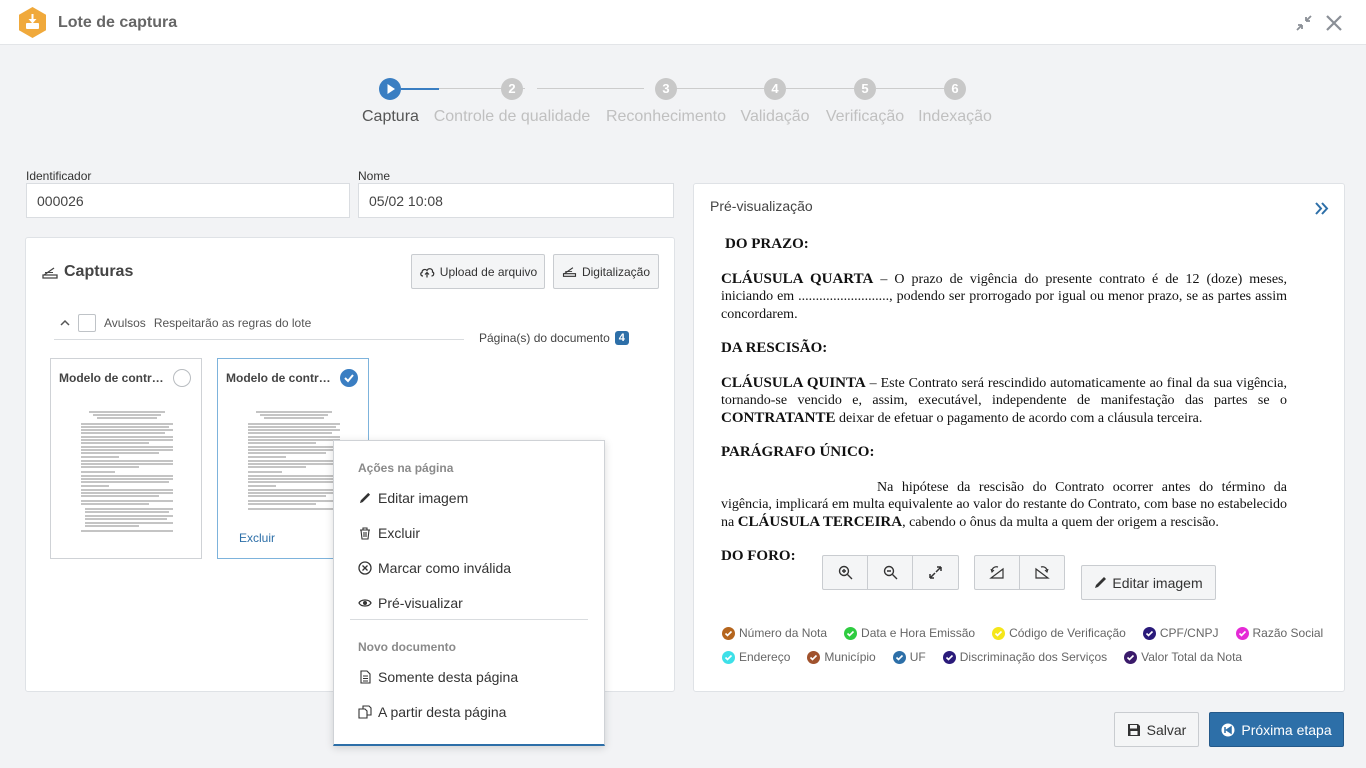 The width and height of the screenshot is (1366, 768). I want to click on pages-label-text: Página(s) do documento, so click(544, 338).